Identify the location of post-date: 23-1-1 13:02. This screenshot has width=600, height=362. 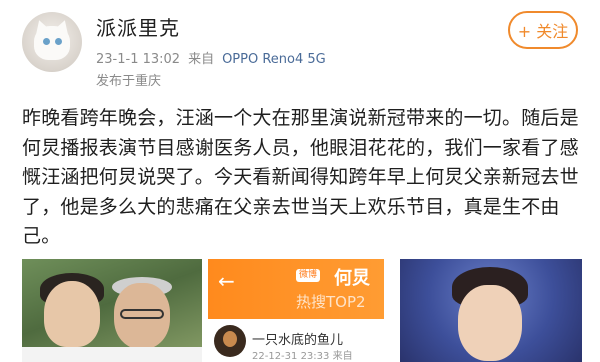
(138, 59).